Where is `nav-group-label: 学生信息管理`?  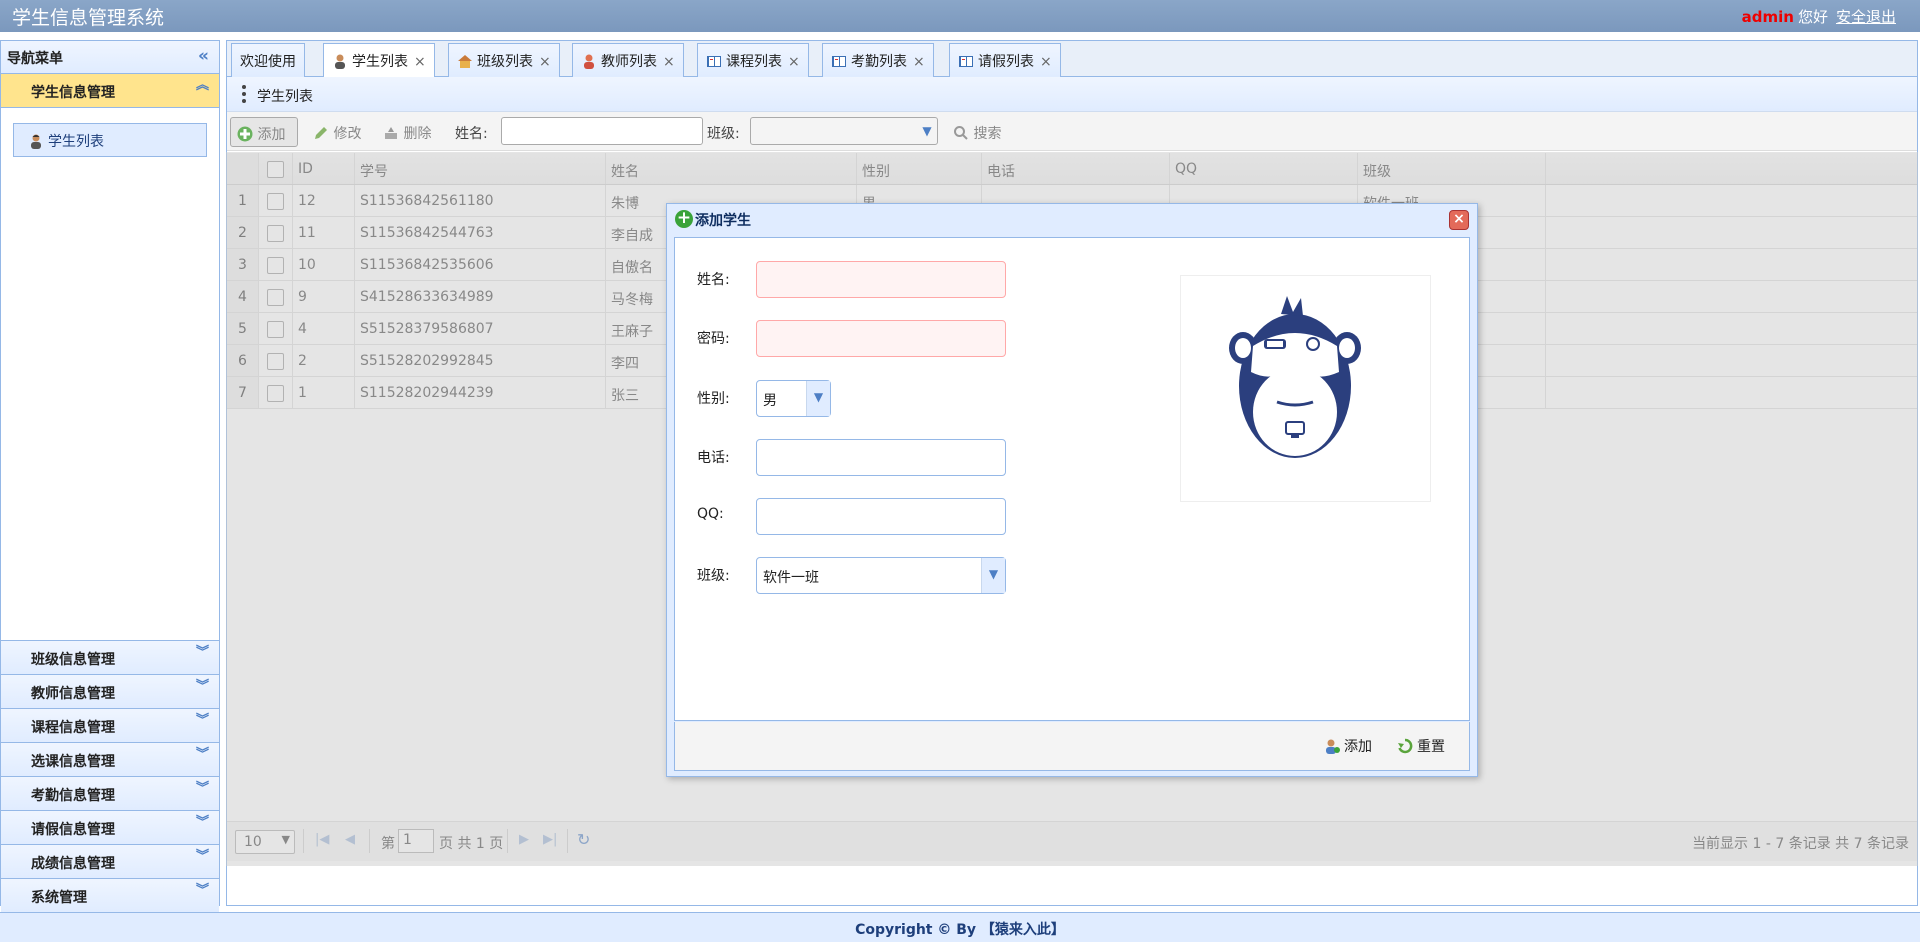 nav-group-label: 学生信息管理 is located at coordinates (73, 93).